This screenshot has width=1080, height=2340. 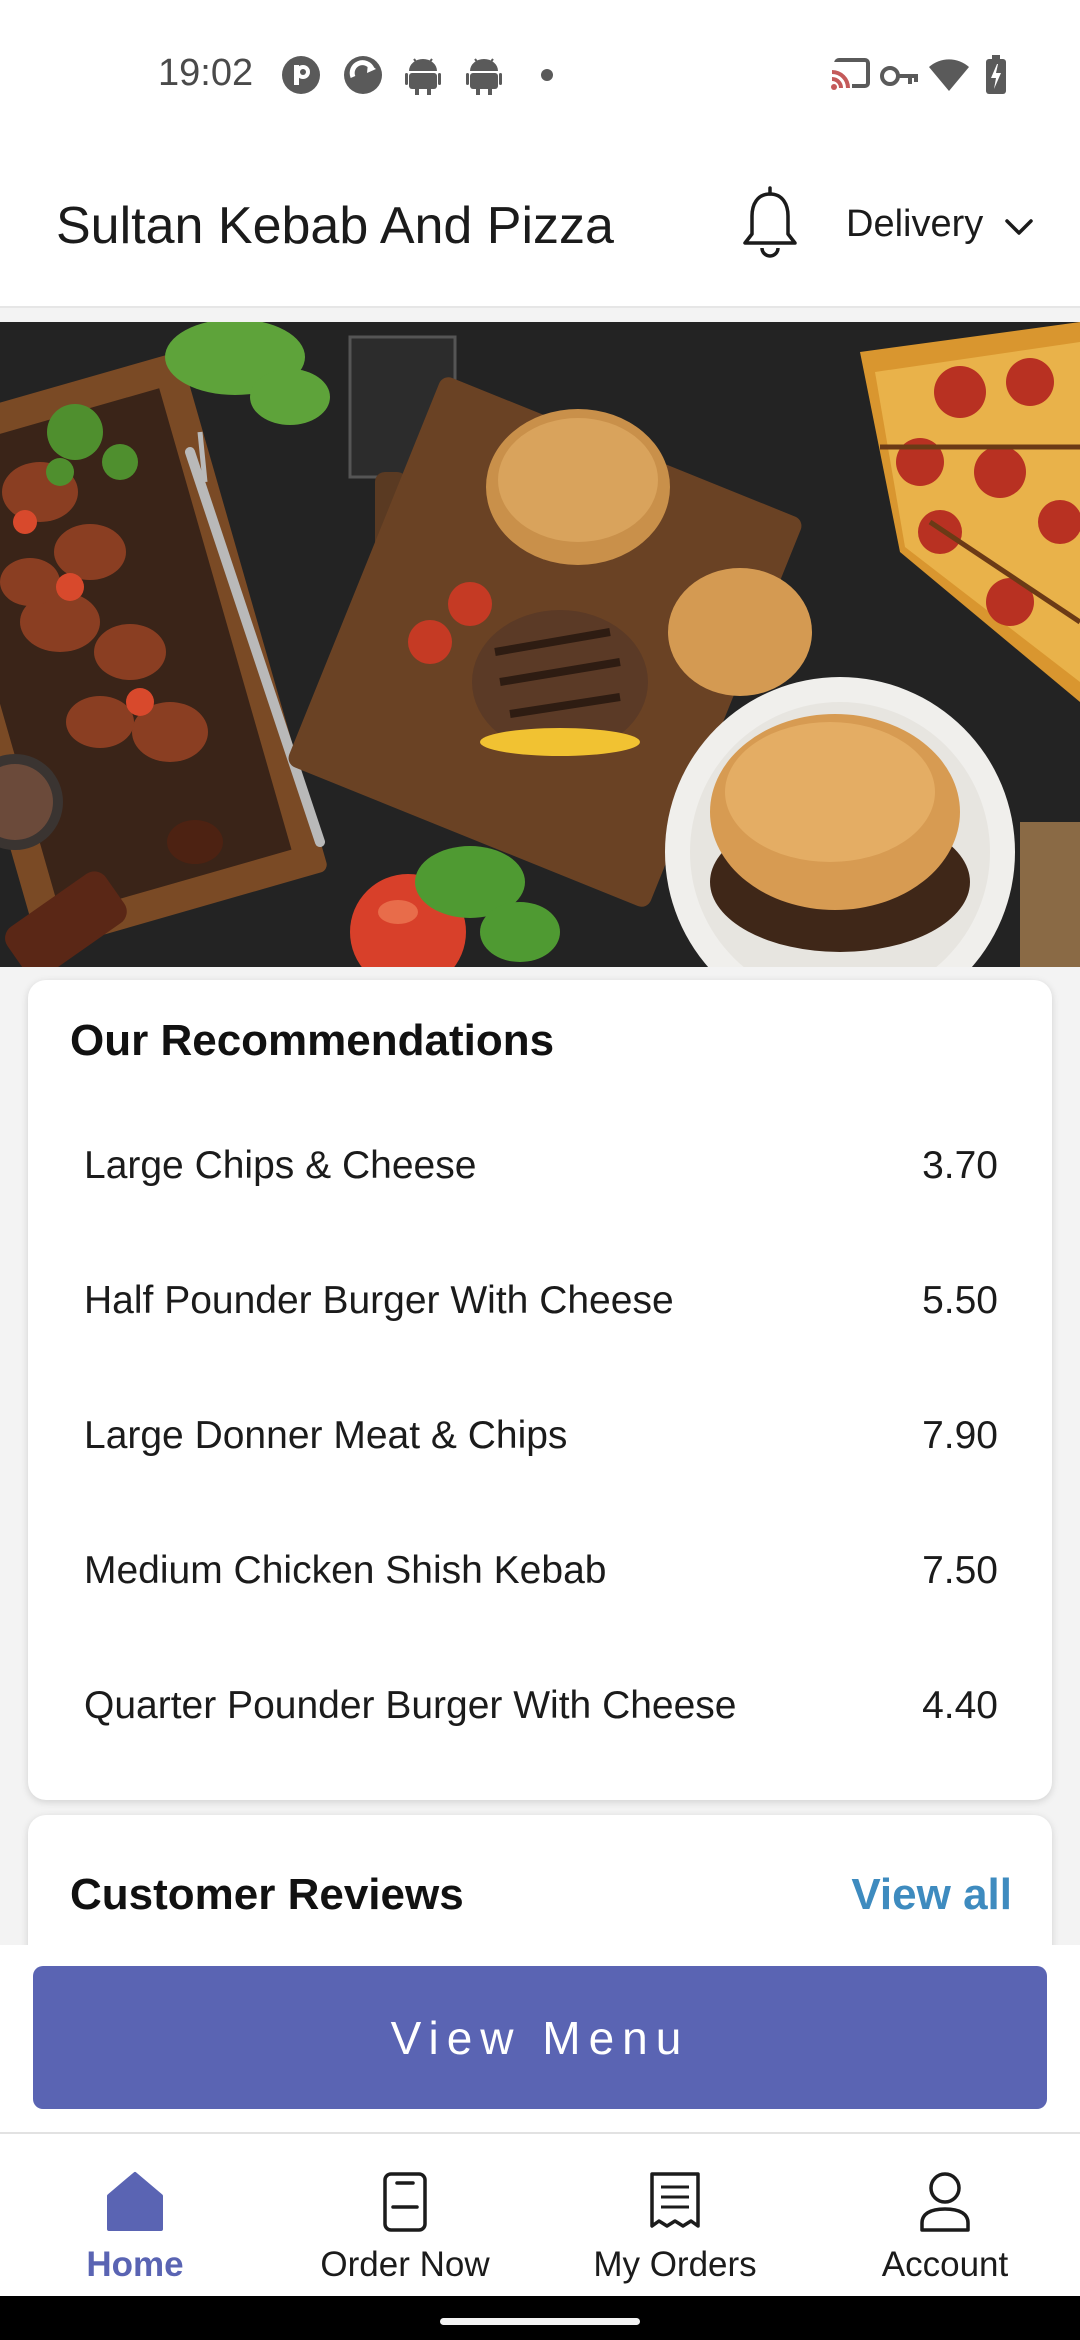 I want to click on delivery-mode-dropdown: Delivery, so click(x=939, y=224).